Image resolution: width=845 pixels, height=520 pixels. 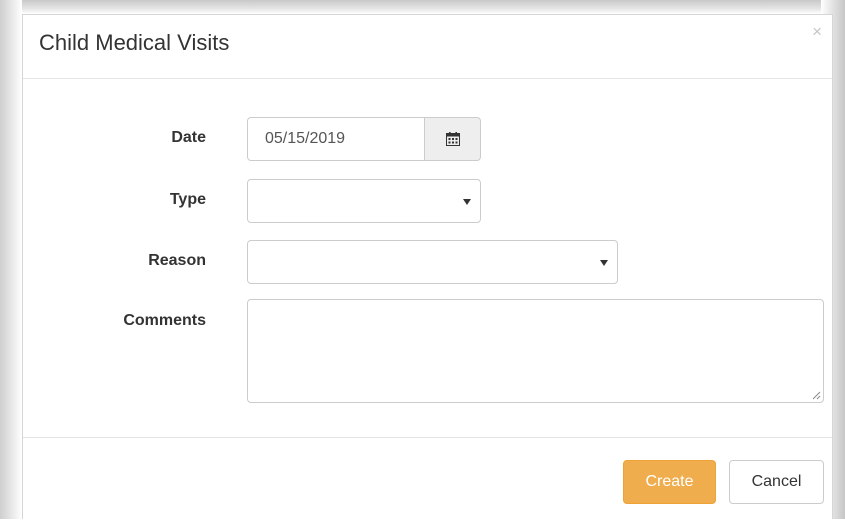 I want to click on reason-select, so click(x=432, y=262).